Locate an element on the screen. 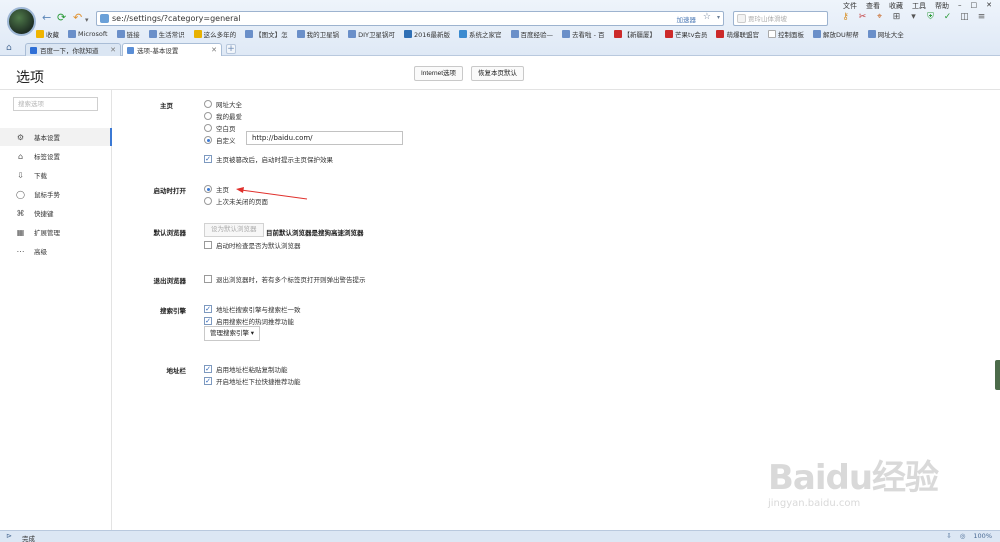 The width and height of the screenshot is (1000, 542). bookmark-item: 去看啦 - 百 is located at coordinates (583, 34).